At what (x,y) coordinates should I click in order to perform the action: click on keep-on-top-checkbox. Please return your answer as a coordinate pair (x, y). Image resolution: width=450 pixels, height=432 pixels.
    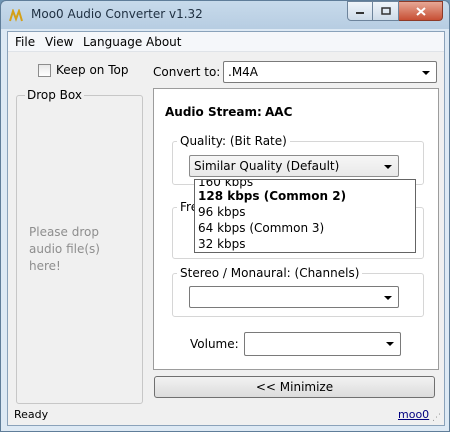
    Looking at the image, I should click on (44, 70).